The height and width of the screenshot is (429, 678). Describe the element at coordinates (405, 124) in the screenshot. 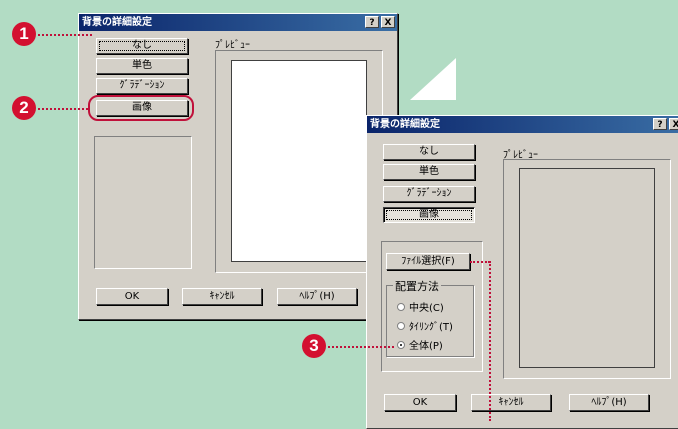

I see `dialog2-title: 背景の詳細設定` at that location.